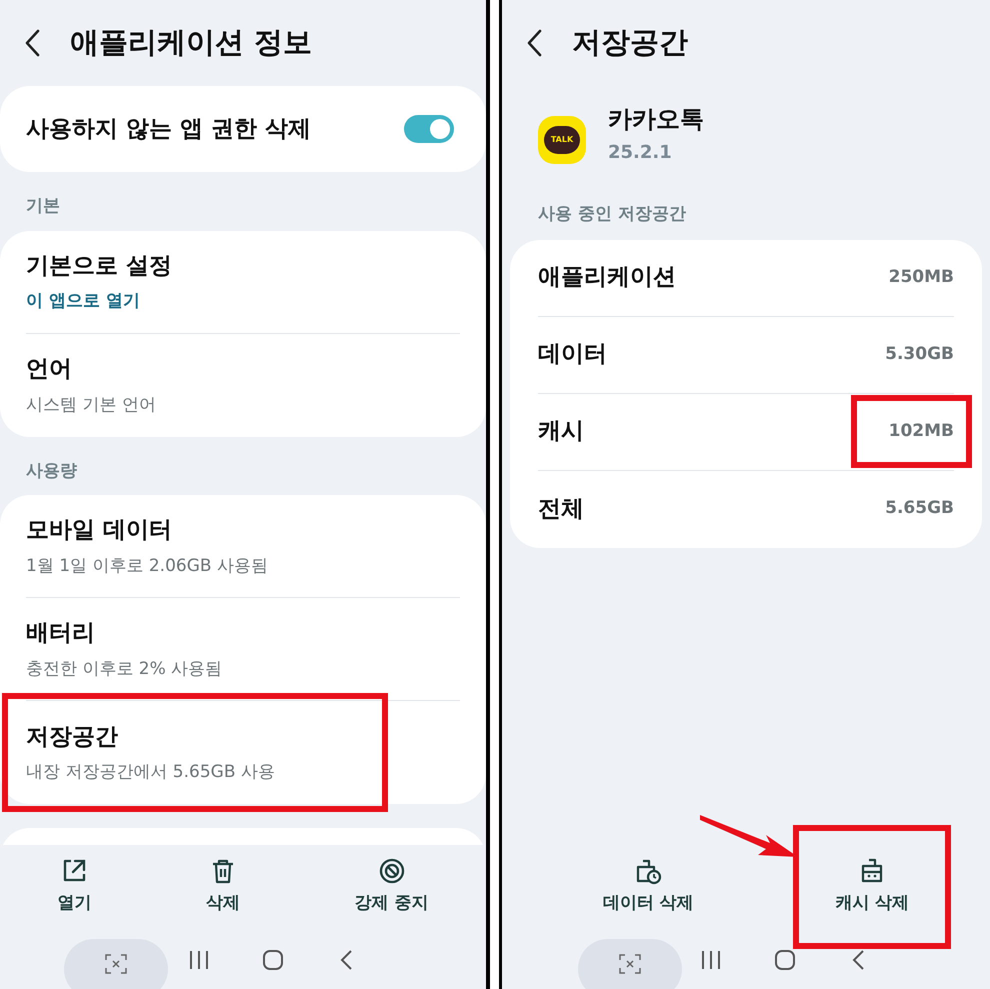 This screenshot has width=990, height=989. Describe the element at coordinates (243, 530) in the screenshot. I see `setting-title: 모바일 데이터` at that location.